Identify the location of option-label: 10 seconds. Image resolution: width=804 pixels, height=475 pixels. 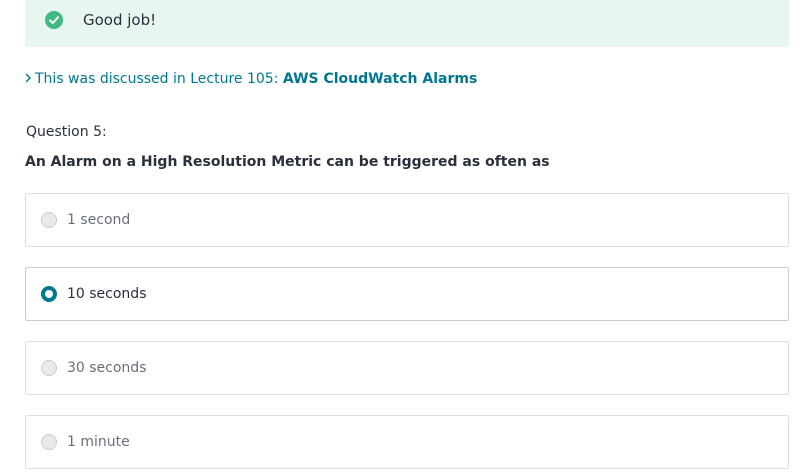
(107, 294).